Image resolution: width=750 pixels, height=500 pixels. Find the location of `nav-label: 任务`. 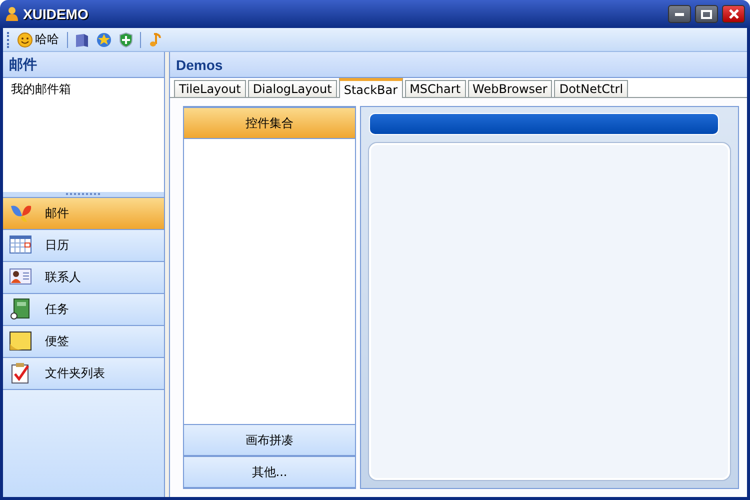

nav-label: 任务 is located at coordinates (57, 309).